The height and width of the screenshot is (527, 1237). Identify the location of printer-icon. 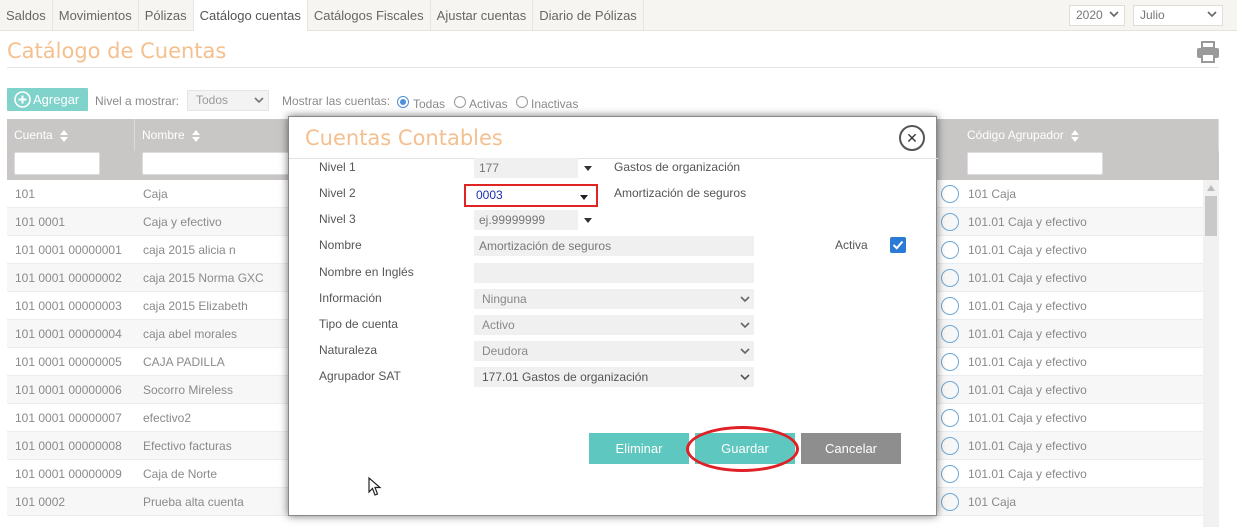
(1208, 52).